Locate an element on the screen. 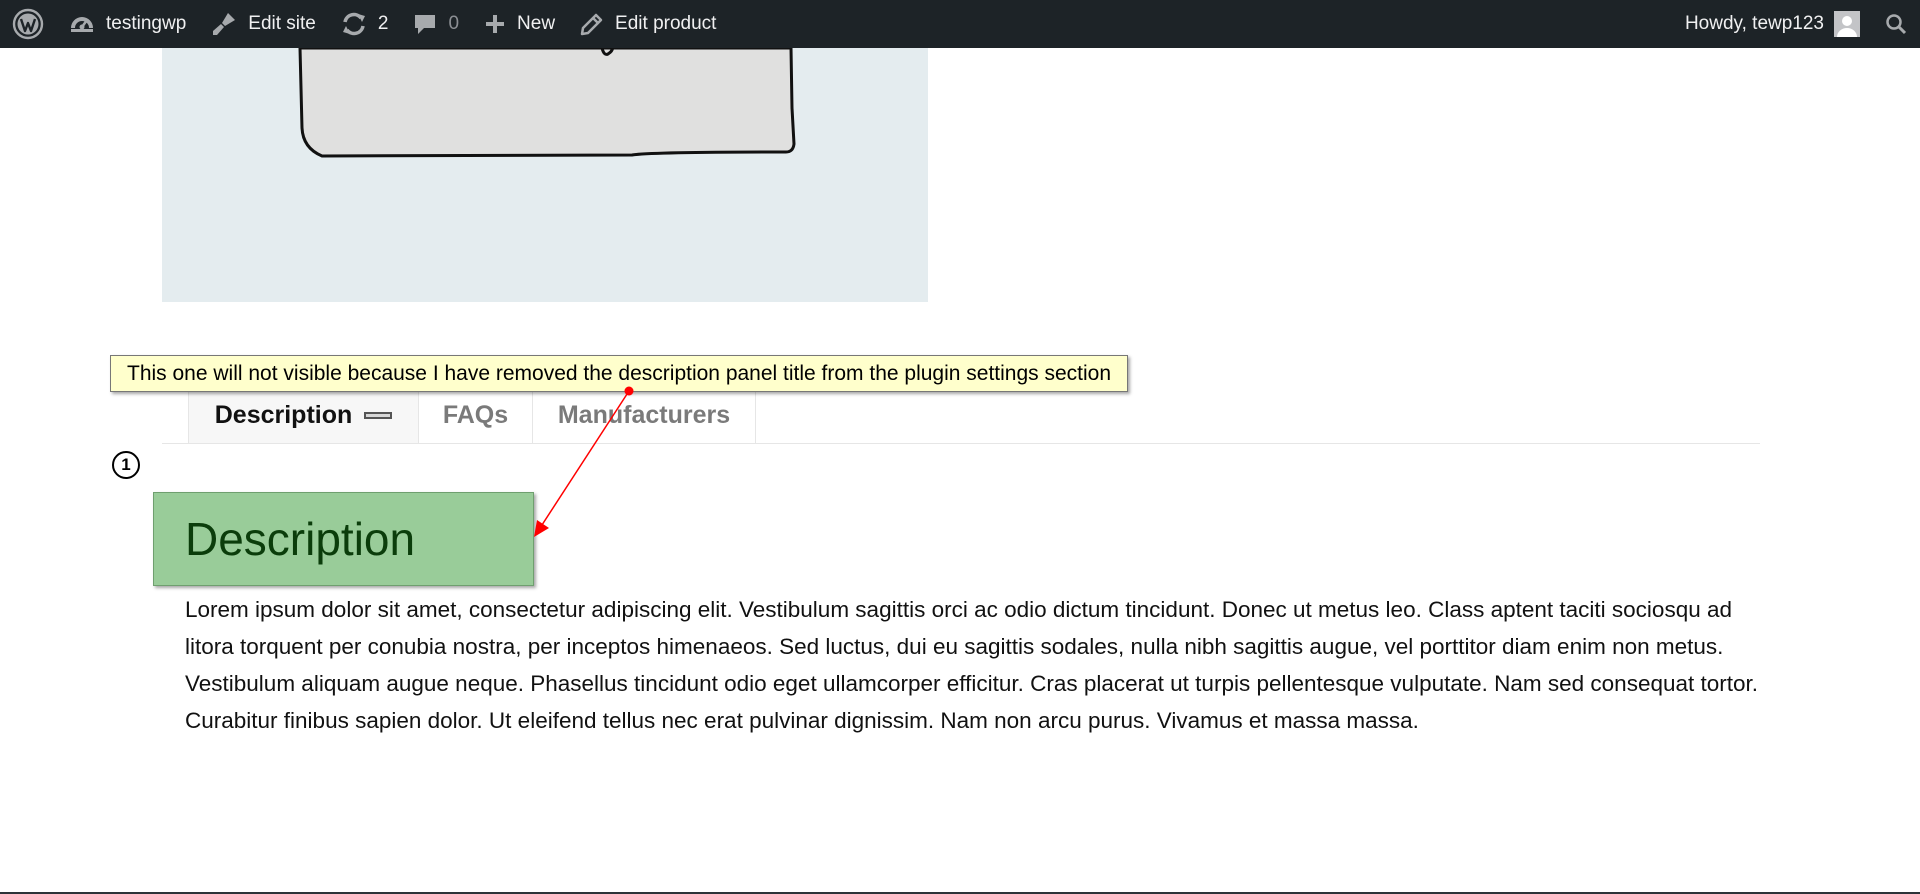 This screenshot has height=894, width=1920. tab-manufacturers-label: Manufacturers is located at coordinates (644, 415).